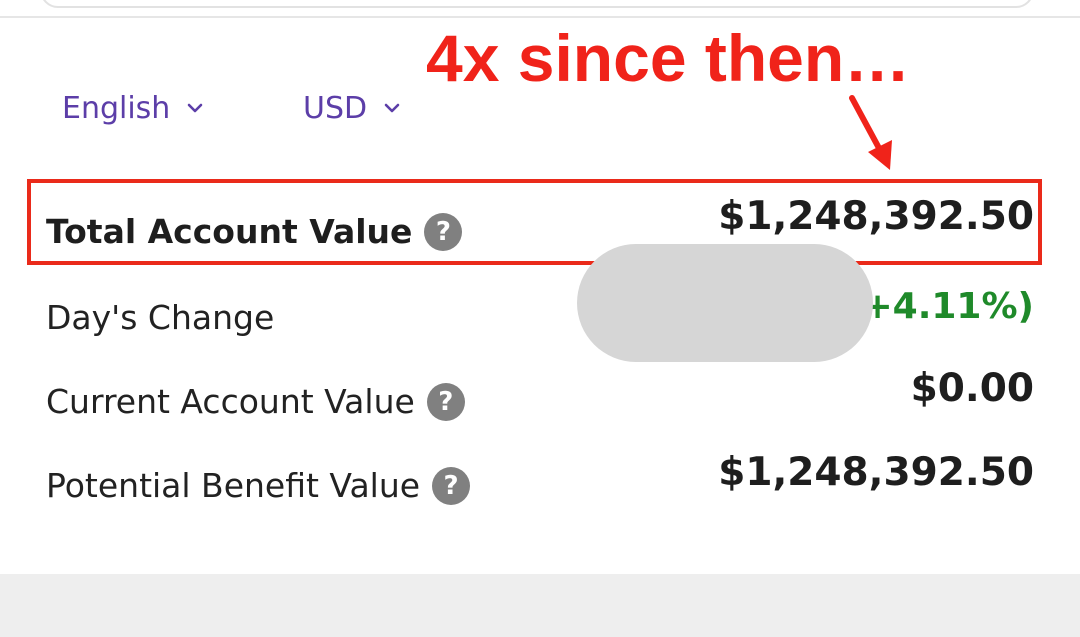 The image size is (1080, 637). I want to click on days-change-label-group: Day's Change, so click(160, 317).